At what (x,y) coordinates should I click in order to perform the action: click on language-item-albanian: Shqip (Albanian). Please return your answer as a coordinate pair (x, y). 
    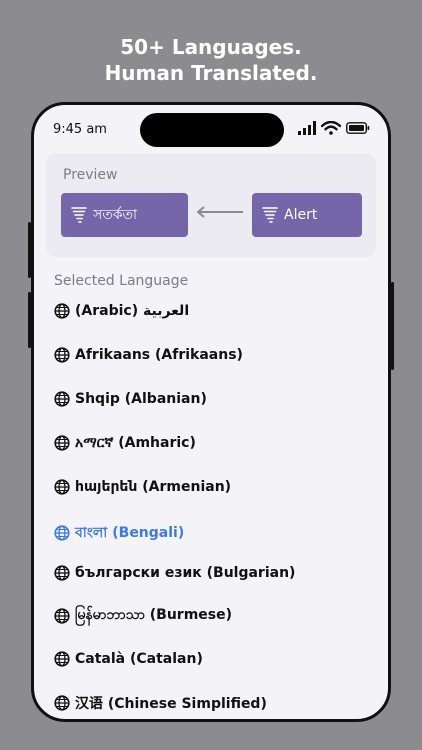
    Looking at the image, I should click on (130, 399).